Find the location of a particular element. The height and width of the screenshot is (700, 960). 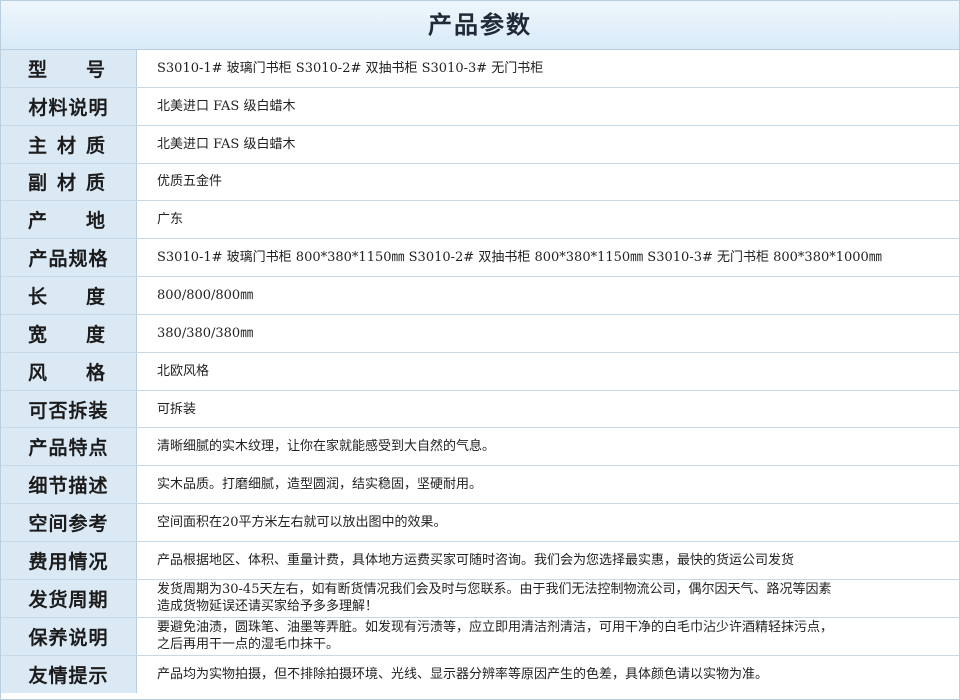

row-label-char: 主 is located at coordinates (38, 145).